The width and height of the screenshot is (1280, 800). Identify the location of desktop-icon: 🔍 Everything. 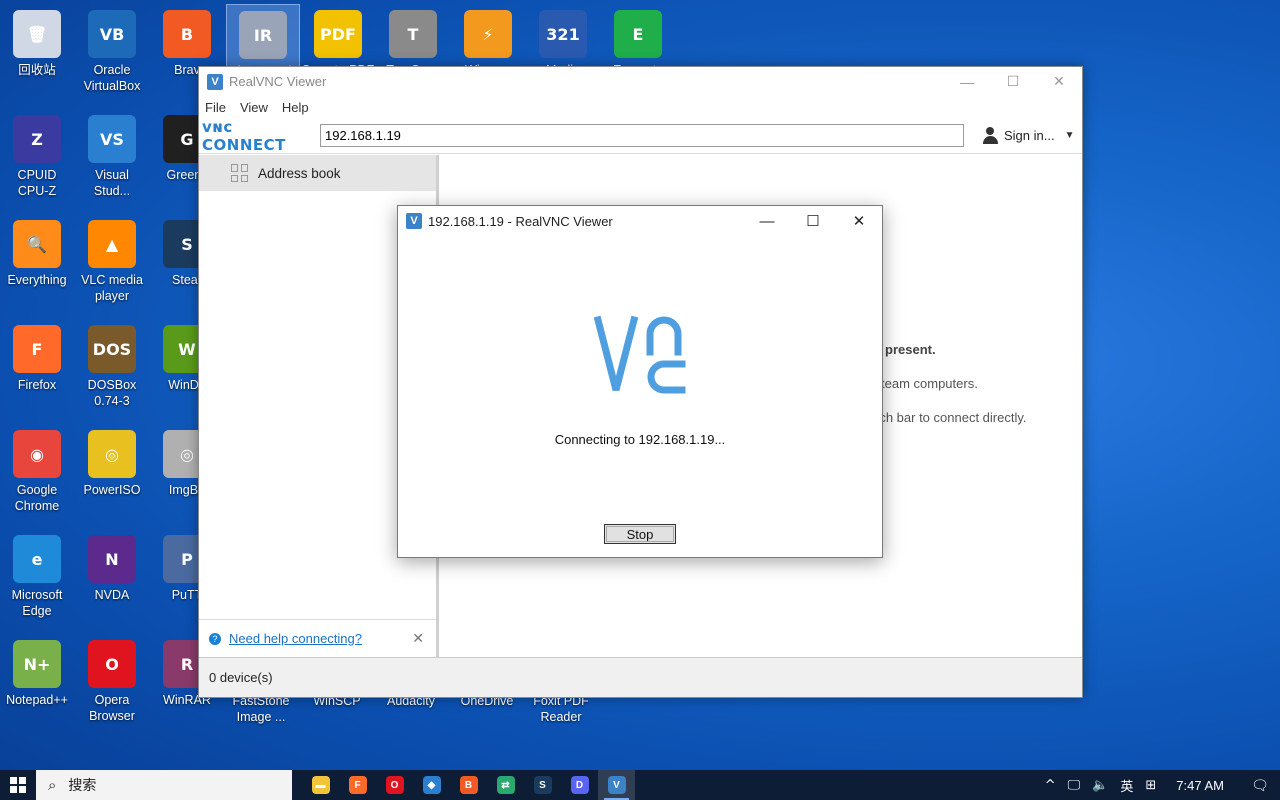
(37, 264).